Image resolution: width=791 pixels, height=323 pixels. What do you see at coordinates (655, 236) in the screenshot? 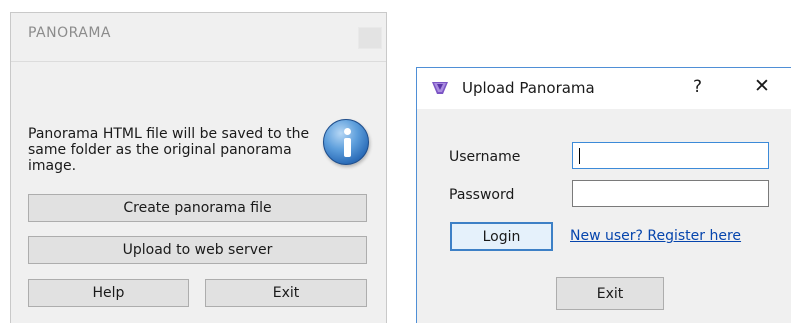
I see `register-link: New user? Register here` at bounding box center [655, 236].